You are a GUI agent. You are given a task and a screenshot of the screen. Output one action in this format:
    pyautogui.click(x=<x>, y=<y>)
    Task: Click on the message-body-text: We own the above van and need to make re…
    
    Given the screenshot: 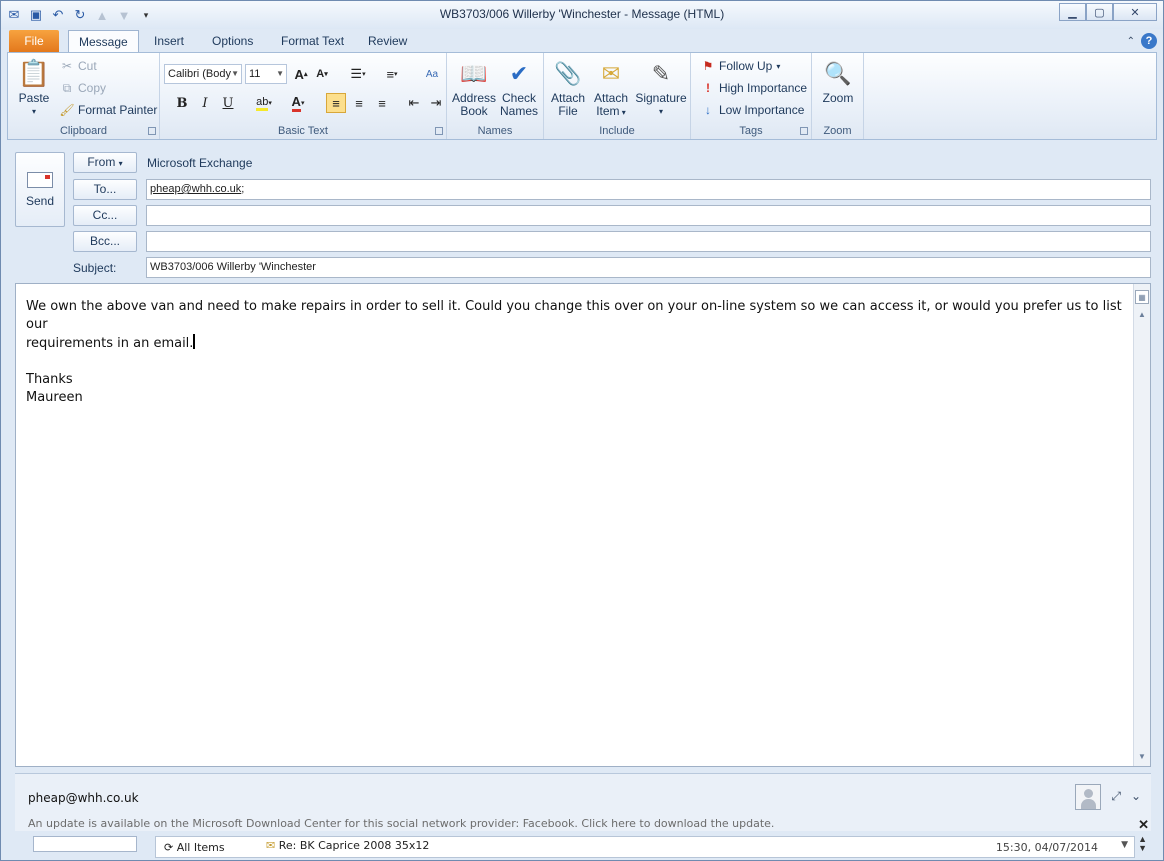 What is the action you would take?
    pyautogui.click(x=576, y=352)
    